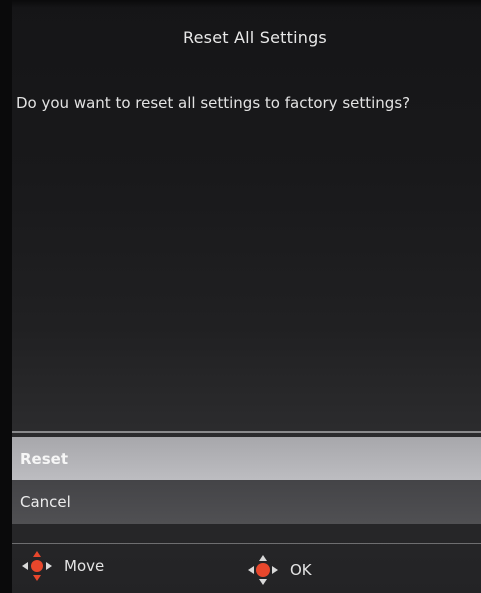 Image resolution: width=481 pixels, height=593 pixels. Describe the element at coordinates (255, 37) in the screenshot. I see `dialog-title: Reset All Settings` at that location.